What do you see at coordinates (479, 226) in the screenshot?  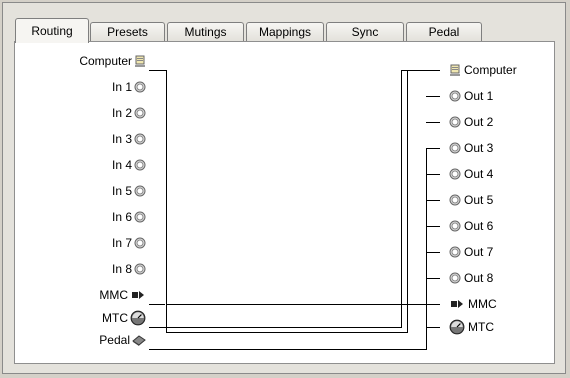 I see `output-label: Out 6` at bounding box center [479, 226].